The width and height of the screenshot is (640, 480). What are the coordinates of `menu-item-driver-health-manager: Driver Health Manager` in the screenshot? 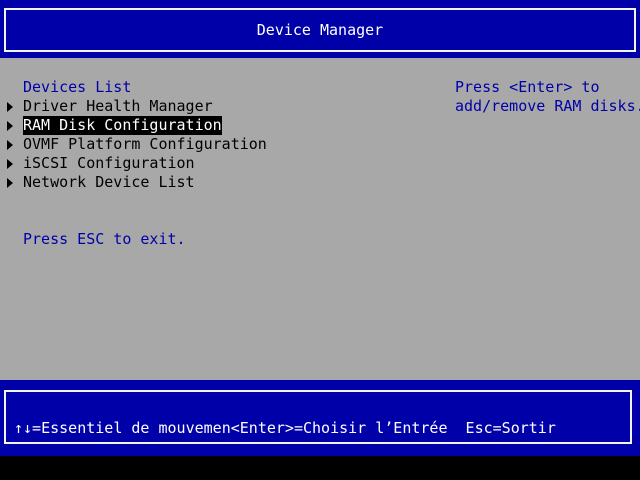 It's located at (118, 106).